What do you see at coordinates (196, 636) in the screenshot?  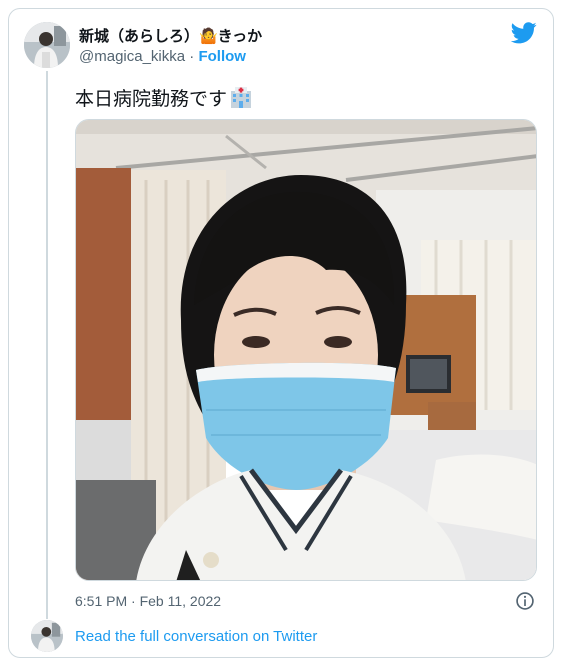 I see `read-full-conversation-link: Read the full conversation on Twitter` at bounding box center [196, 636].